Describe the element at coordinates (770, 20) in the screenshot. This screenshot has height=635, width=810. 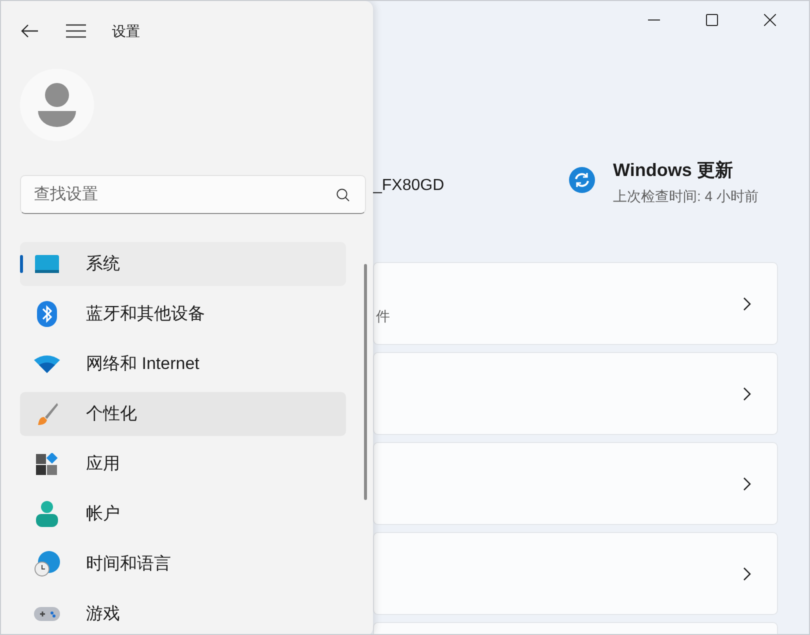
I see `close-icon` at that location.